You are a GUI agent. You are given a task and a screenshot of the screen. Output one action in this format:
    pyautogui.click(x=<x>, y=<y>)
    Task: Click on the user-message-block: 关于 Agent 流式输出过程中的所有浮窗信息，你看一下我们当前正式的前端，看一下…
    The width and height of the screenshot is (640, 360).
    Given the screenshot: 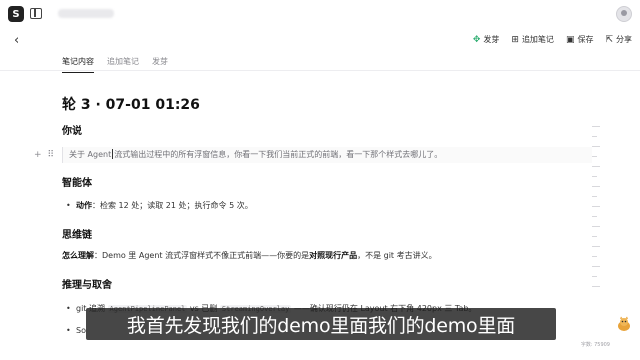 What is the action you would take?
    pyautogui.click(x=327, y=155)
    